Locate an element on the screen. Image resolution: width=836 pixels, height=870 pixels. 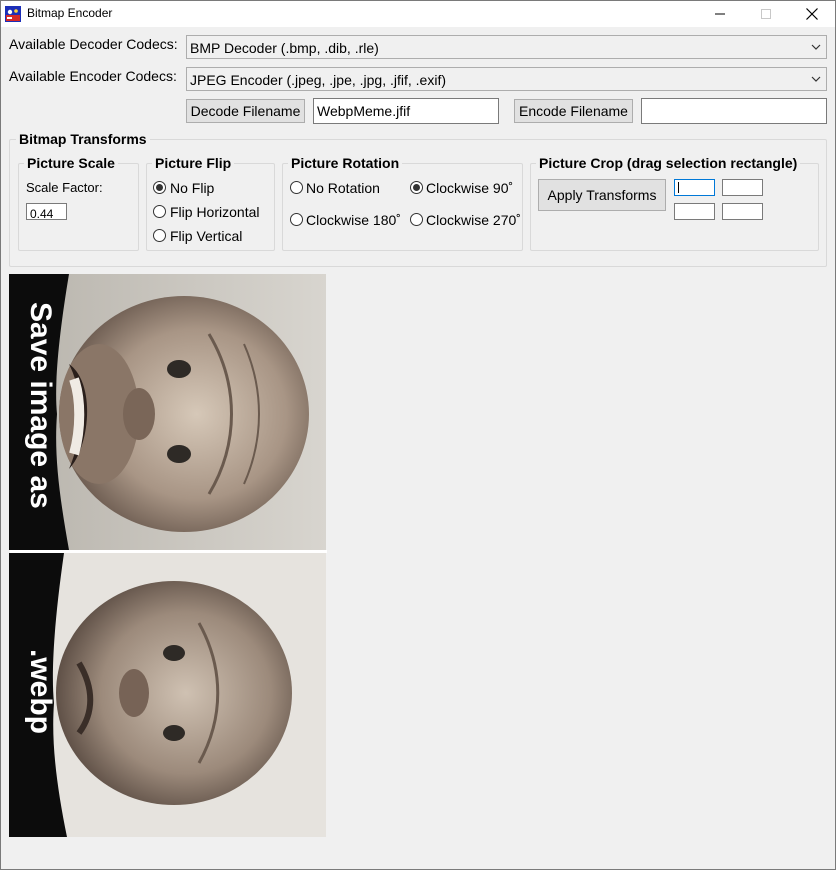
scale-factor-input: 0.44 is located at coordinates (46, 212).